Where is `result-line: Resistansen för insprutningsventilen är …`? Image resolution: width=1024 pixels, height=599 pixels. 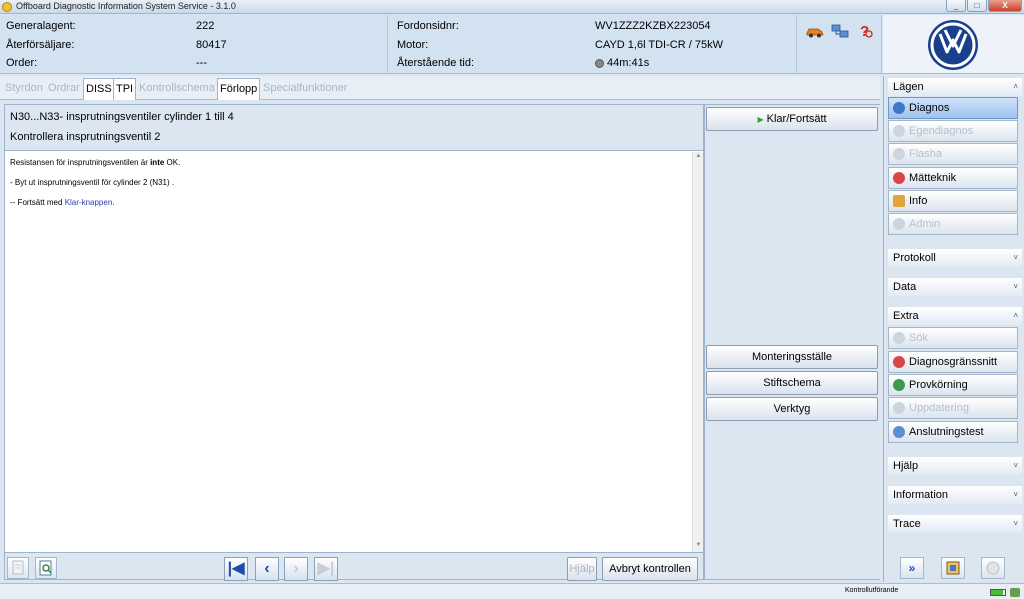 result-line: Resistansen för insprutningsventilen är … is located at coordinates (95, 162).